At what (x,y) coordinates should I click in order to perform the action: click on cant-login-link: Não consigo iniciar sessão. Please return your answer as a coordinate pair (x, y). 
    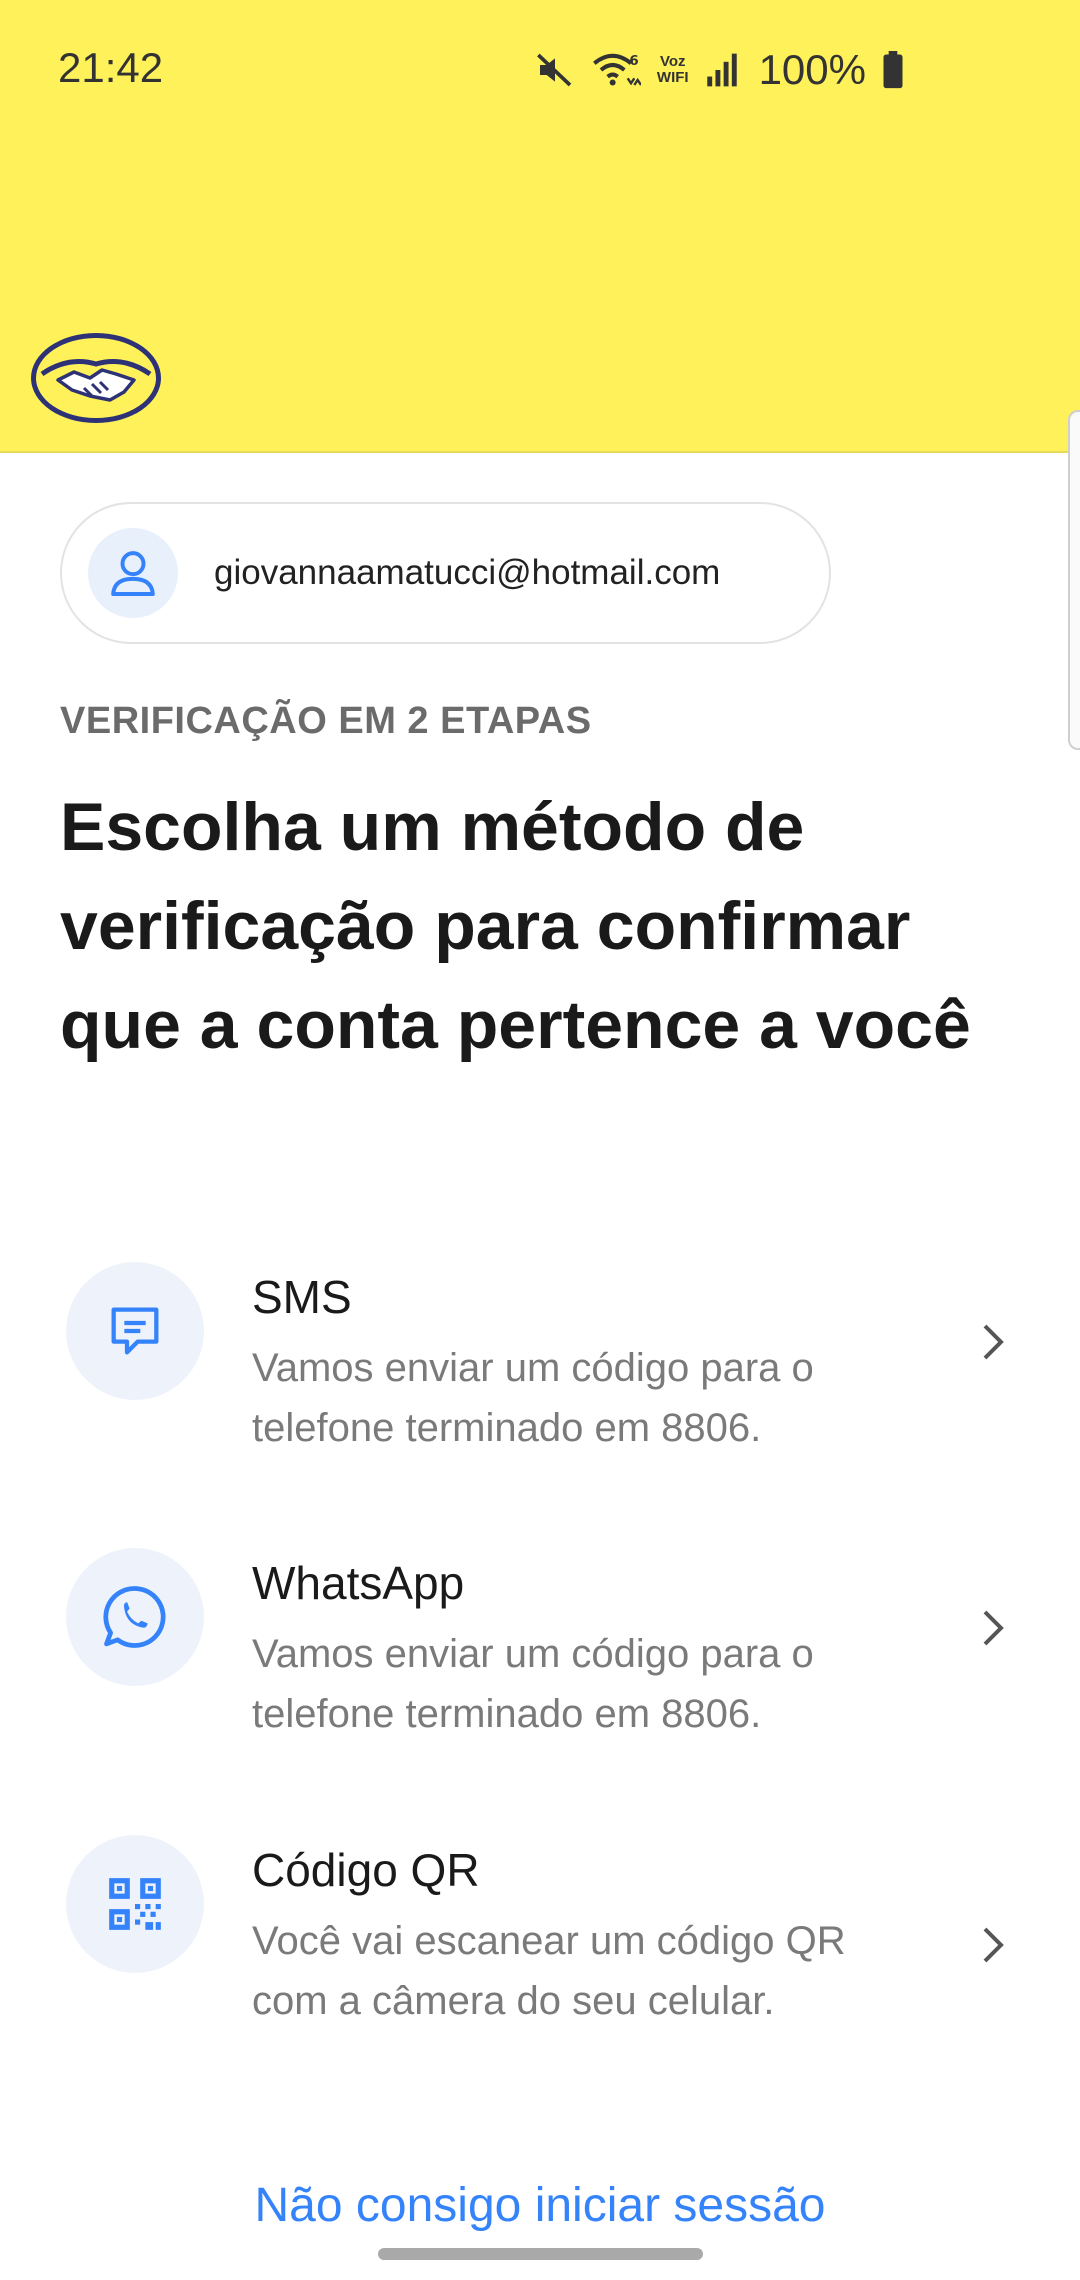
    Looking at the image, I should click on (540, 2205).